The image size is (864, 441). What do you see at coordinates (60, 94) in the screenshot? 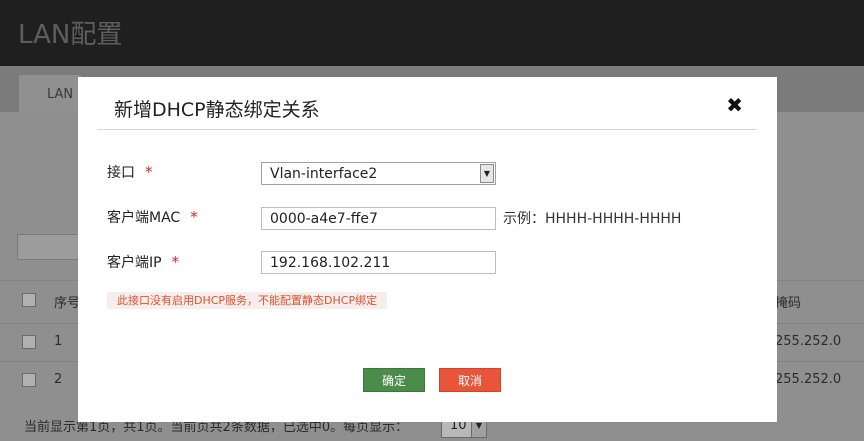
I see `tab-label: LAN` at bounding box center [60, 94].